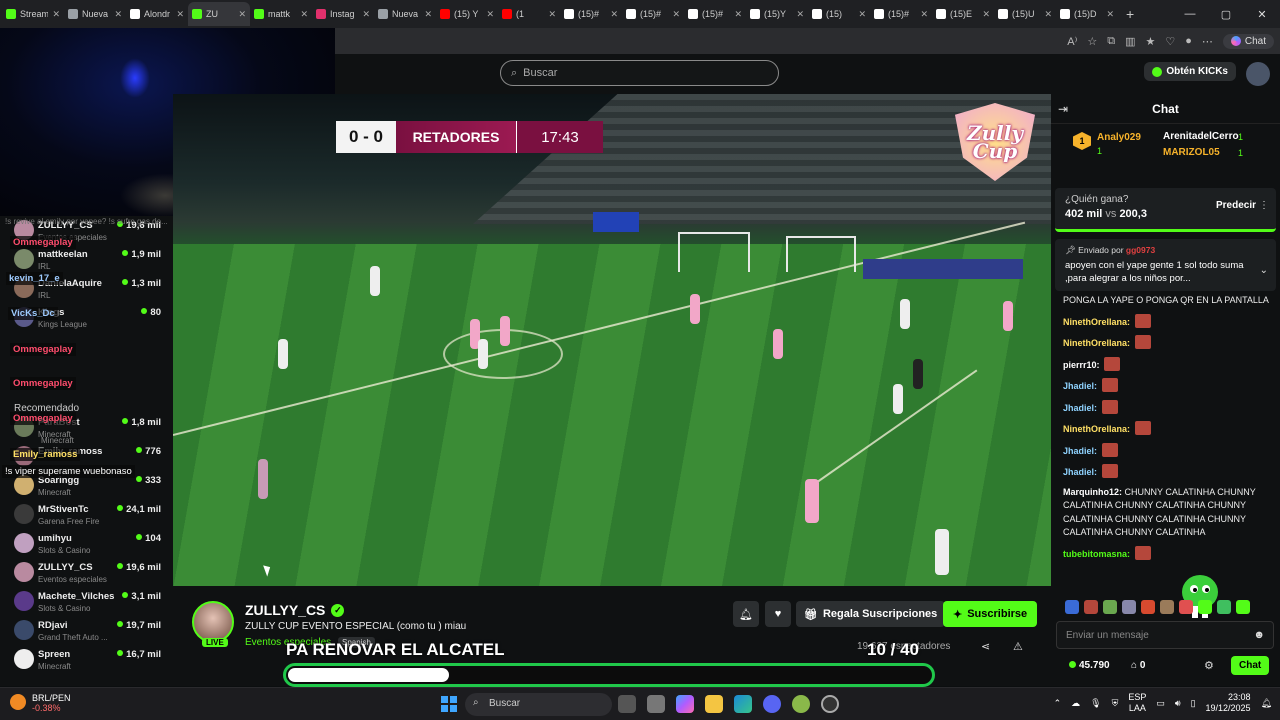 This screenshot has height=720, width=1280. What do you see at coordinates (467, 14) in the screenshot?
I see `browser-tab: (15) Y ✕` at bounding box center [467, 14].